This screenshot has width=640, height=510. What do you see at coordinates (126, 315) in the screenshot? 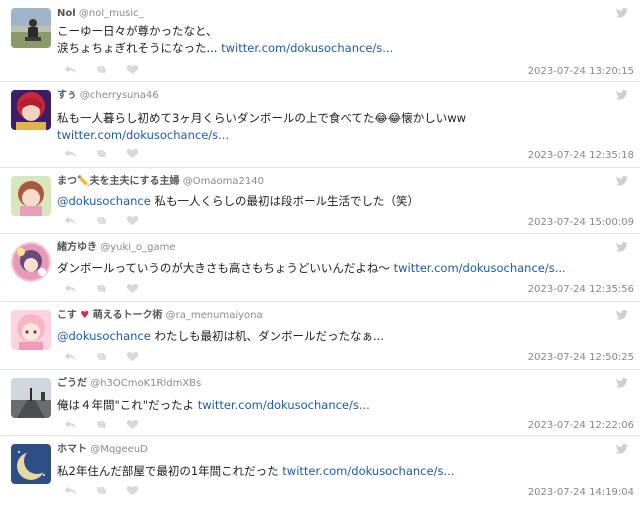
I see `user-name-suffix: 萌えるトーク術` at bounding box center [126, 315].